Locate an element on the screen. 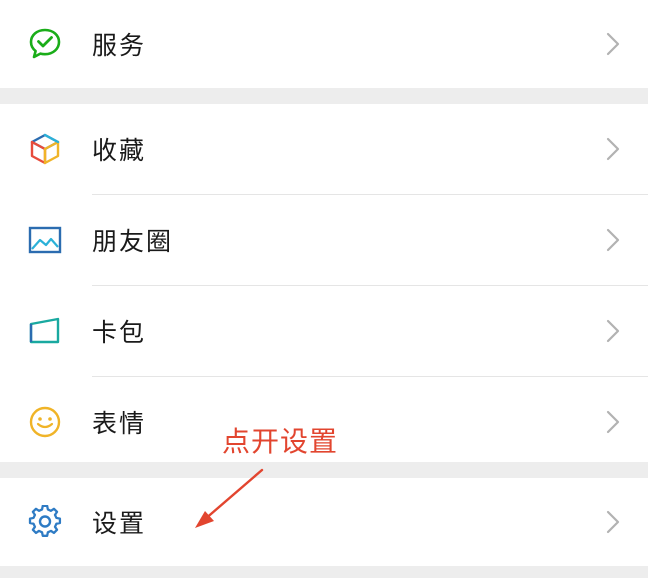 Image resolution: width=648 pixels, height=578 pixels. card-wallet-icon is located at coordinates (45, 331).